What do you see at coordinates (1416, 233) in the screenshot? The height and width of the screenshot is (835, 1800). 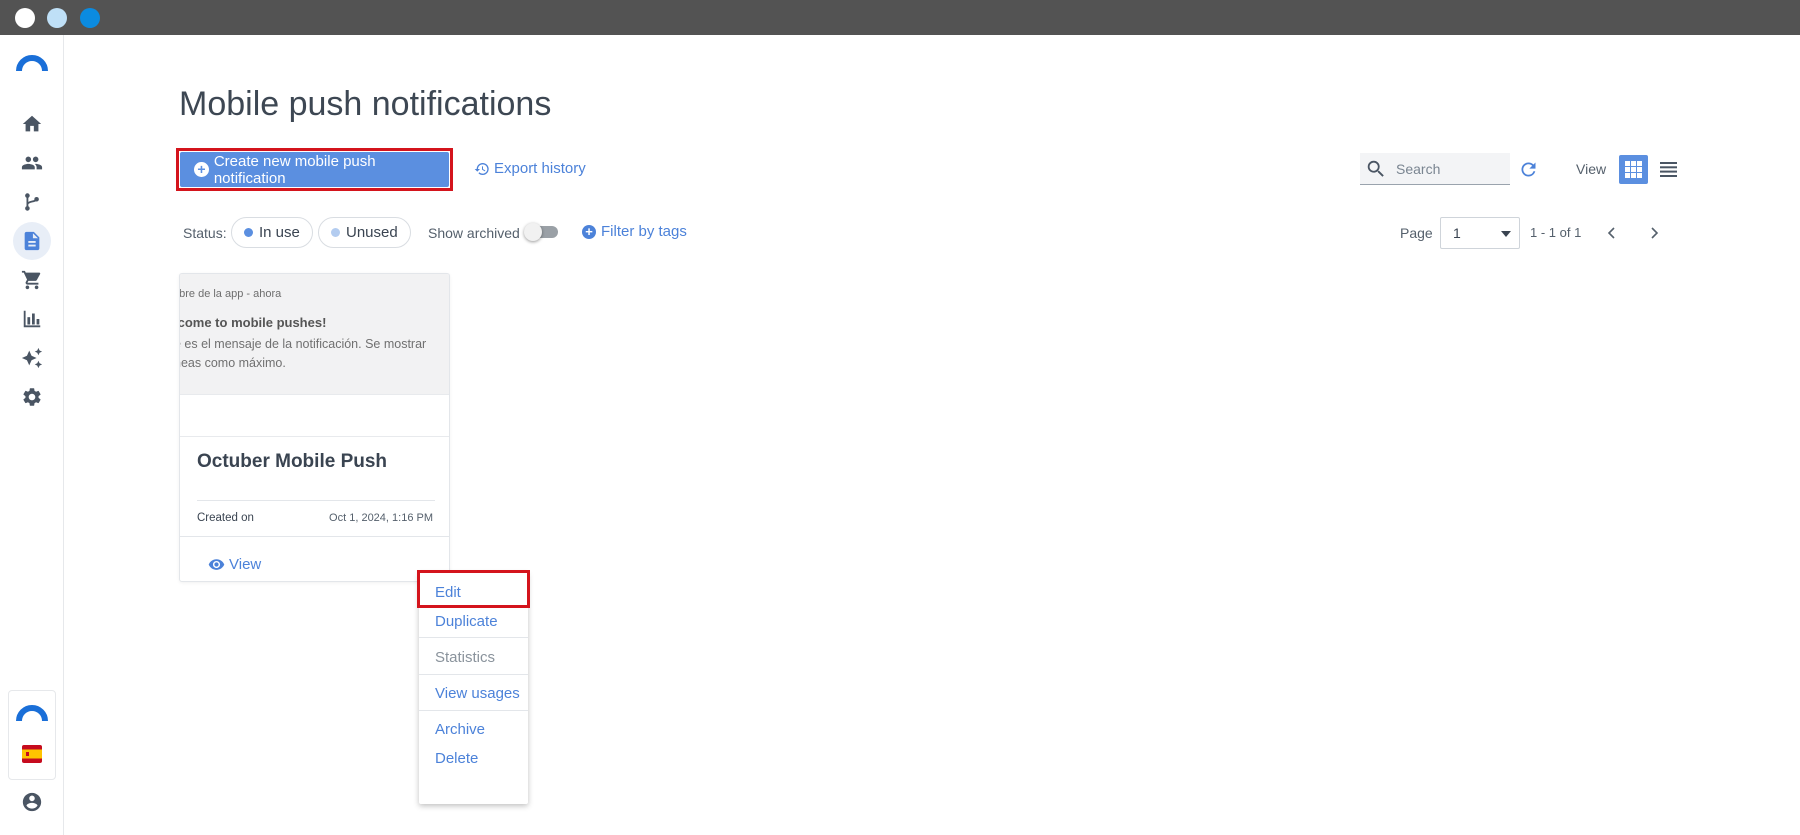 I see `page-label: Page` at bounding box center [1416, 233].